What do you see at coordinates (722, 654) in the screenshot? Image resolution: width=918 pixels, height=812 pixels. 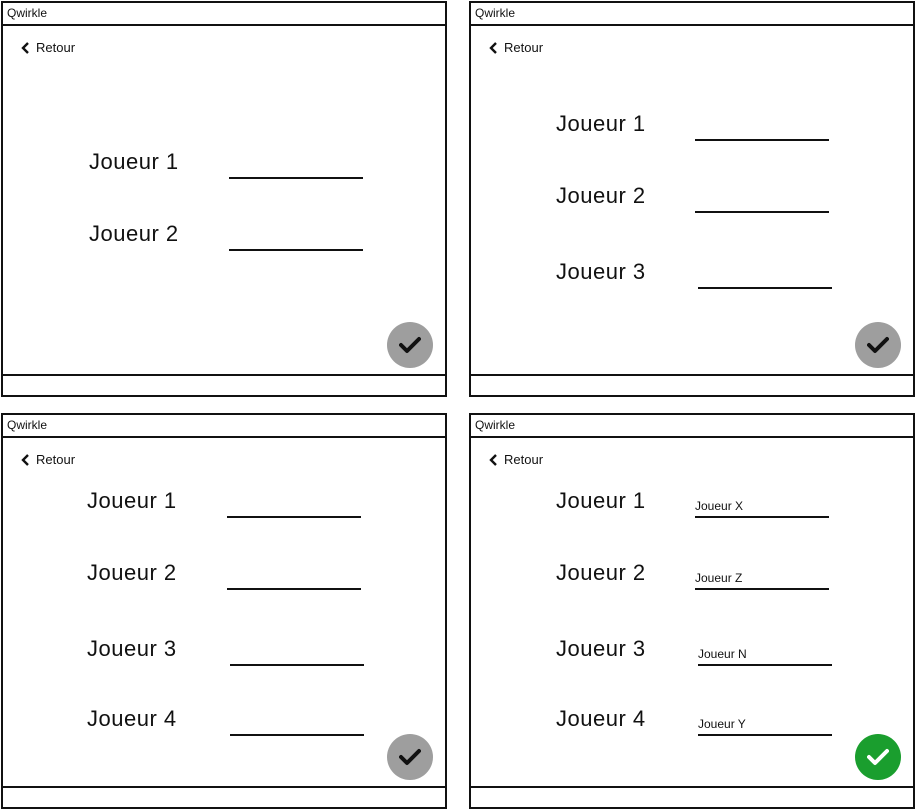 I see `player-name-value: Joueur N` at bounding box center [722, 654].